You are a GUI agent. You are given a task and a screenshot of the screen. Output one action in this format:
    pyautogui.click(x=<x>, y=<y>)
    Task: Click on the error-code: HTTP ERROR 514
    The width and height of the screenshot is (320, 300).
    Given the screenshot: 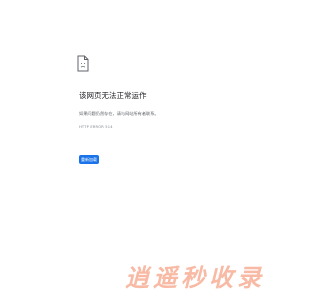 What is the action you would take?
    pyautogui.click(x=96, y=127)
    